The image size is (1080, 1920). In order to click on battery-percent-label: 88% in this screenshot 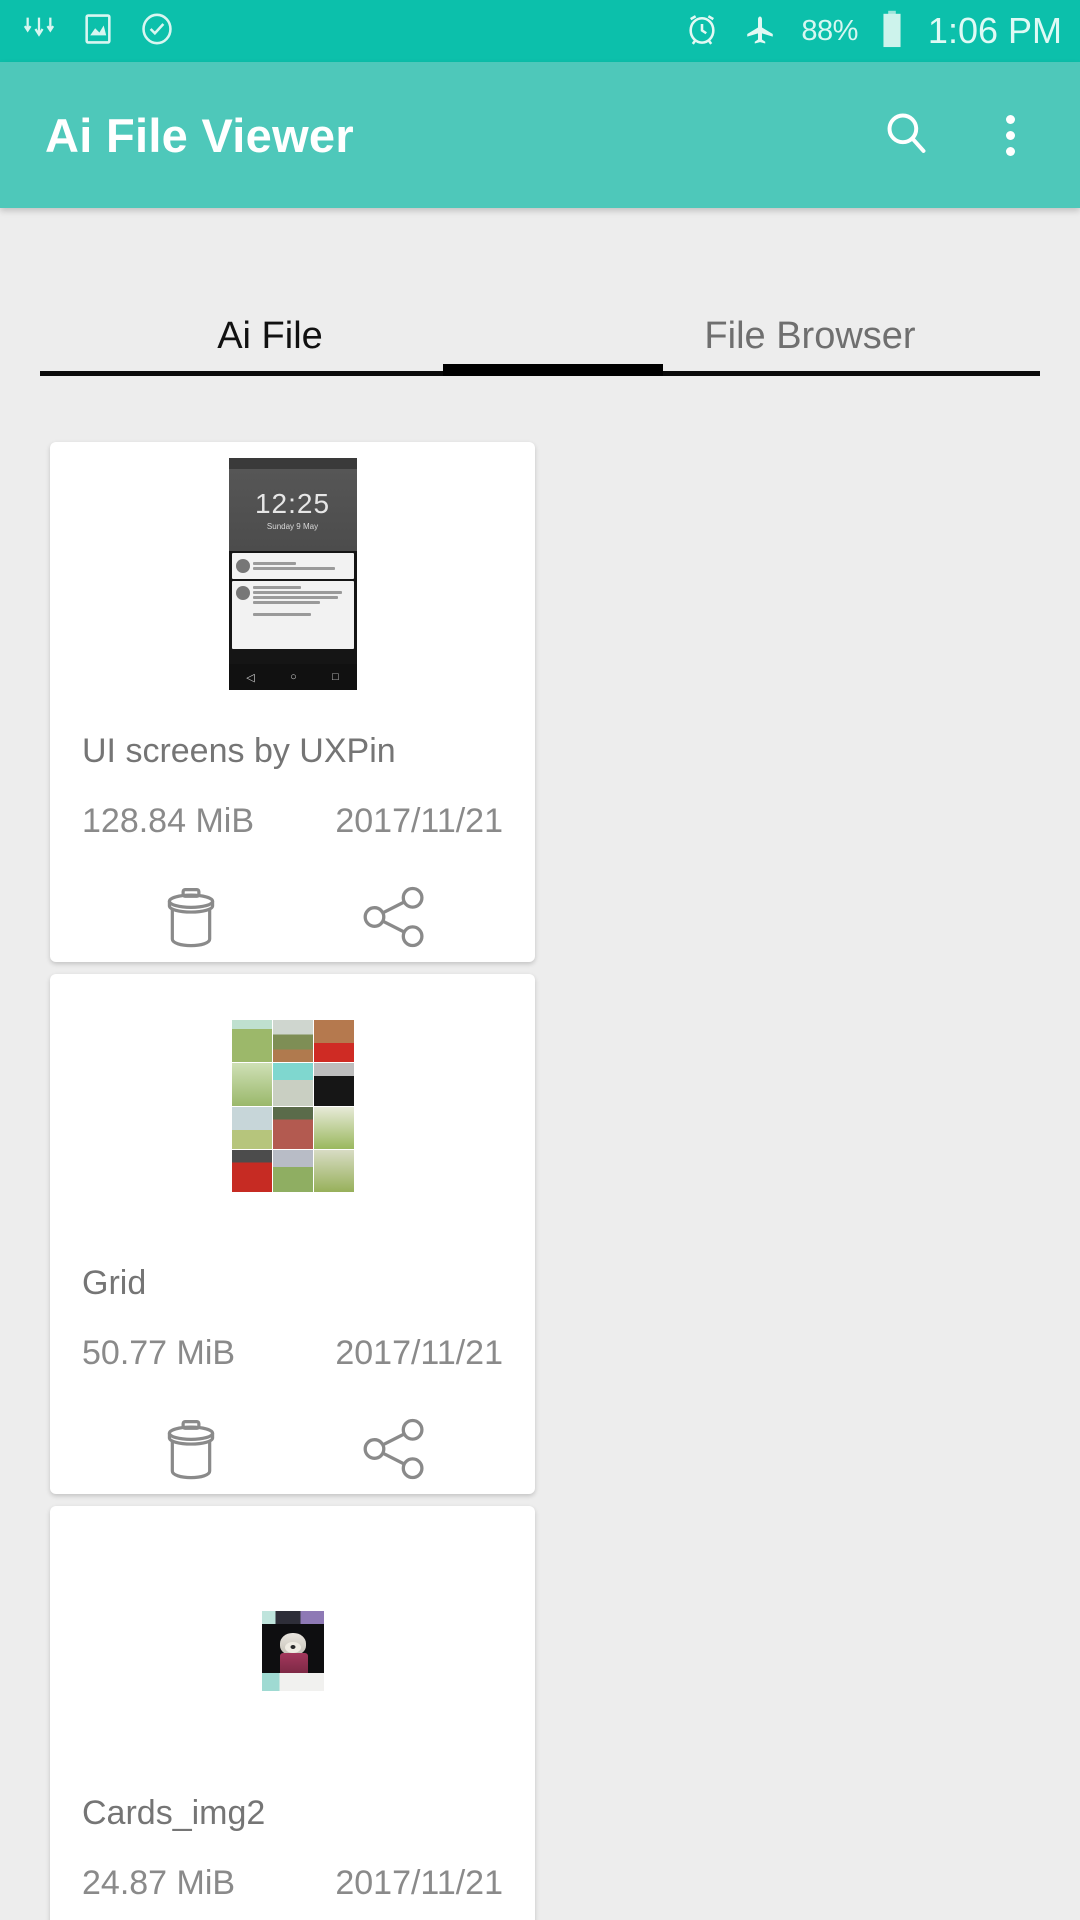, I will do `click(829, 30)`.